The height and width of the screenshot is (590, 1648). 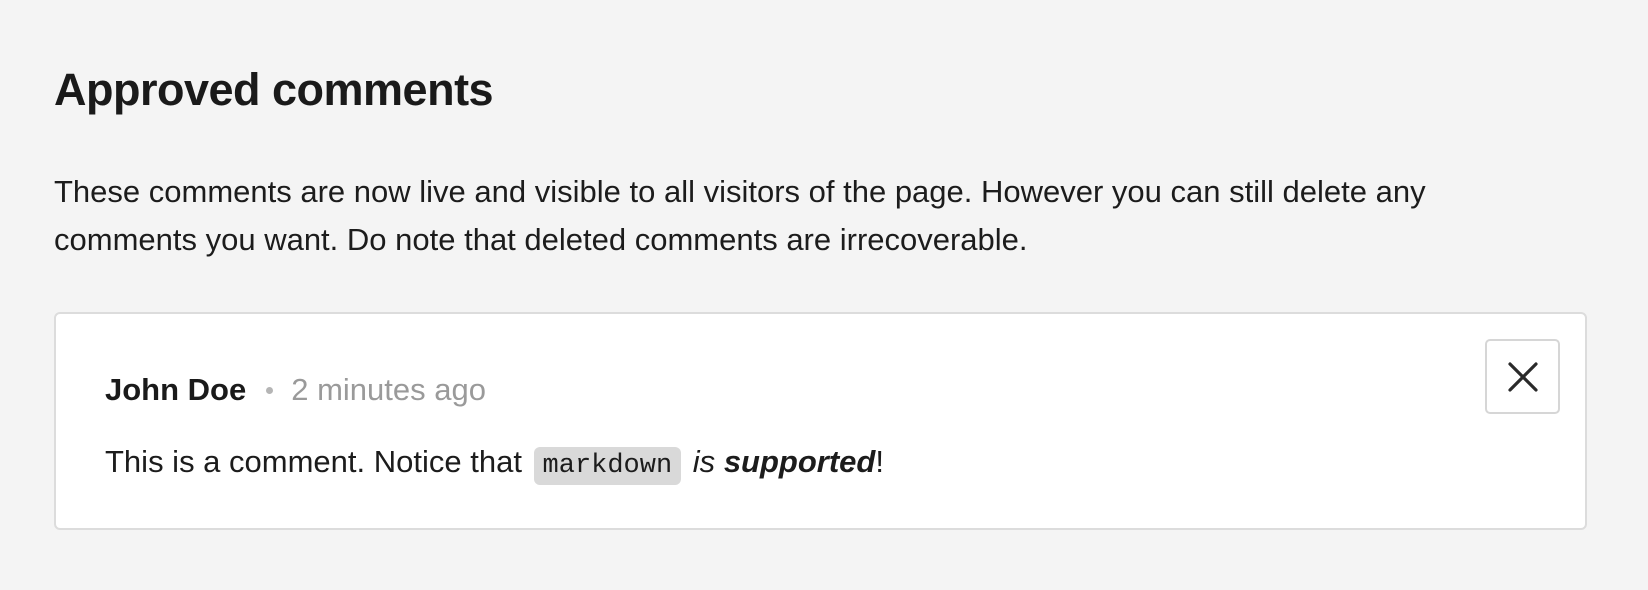 I want to click on separator-dot, so click(x=270, y=390).